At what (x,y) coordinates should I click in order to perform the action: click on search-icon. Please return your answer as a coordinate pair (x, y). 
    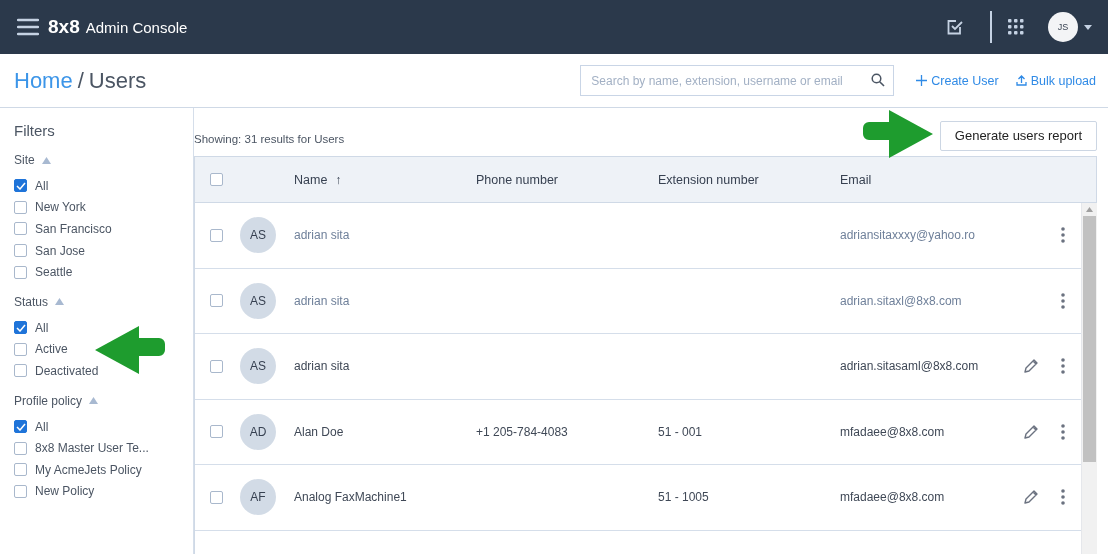
    Looking at the image, I should click on (878, 80).